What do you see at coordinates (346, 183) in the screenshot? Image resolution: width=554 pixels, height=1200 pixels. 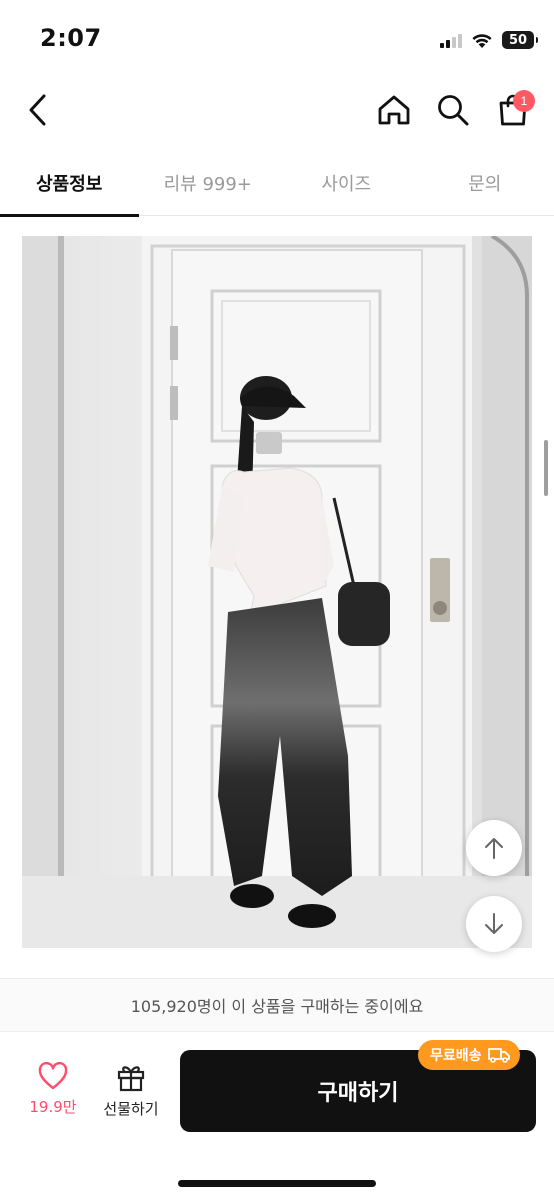 I see `tab-size: 사이즈` at bounding box center [346, 183].